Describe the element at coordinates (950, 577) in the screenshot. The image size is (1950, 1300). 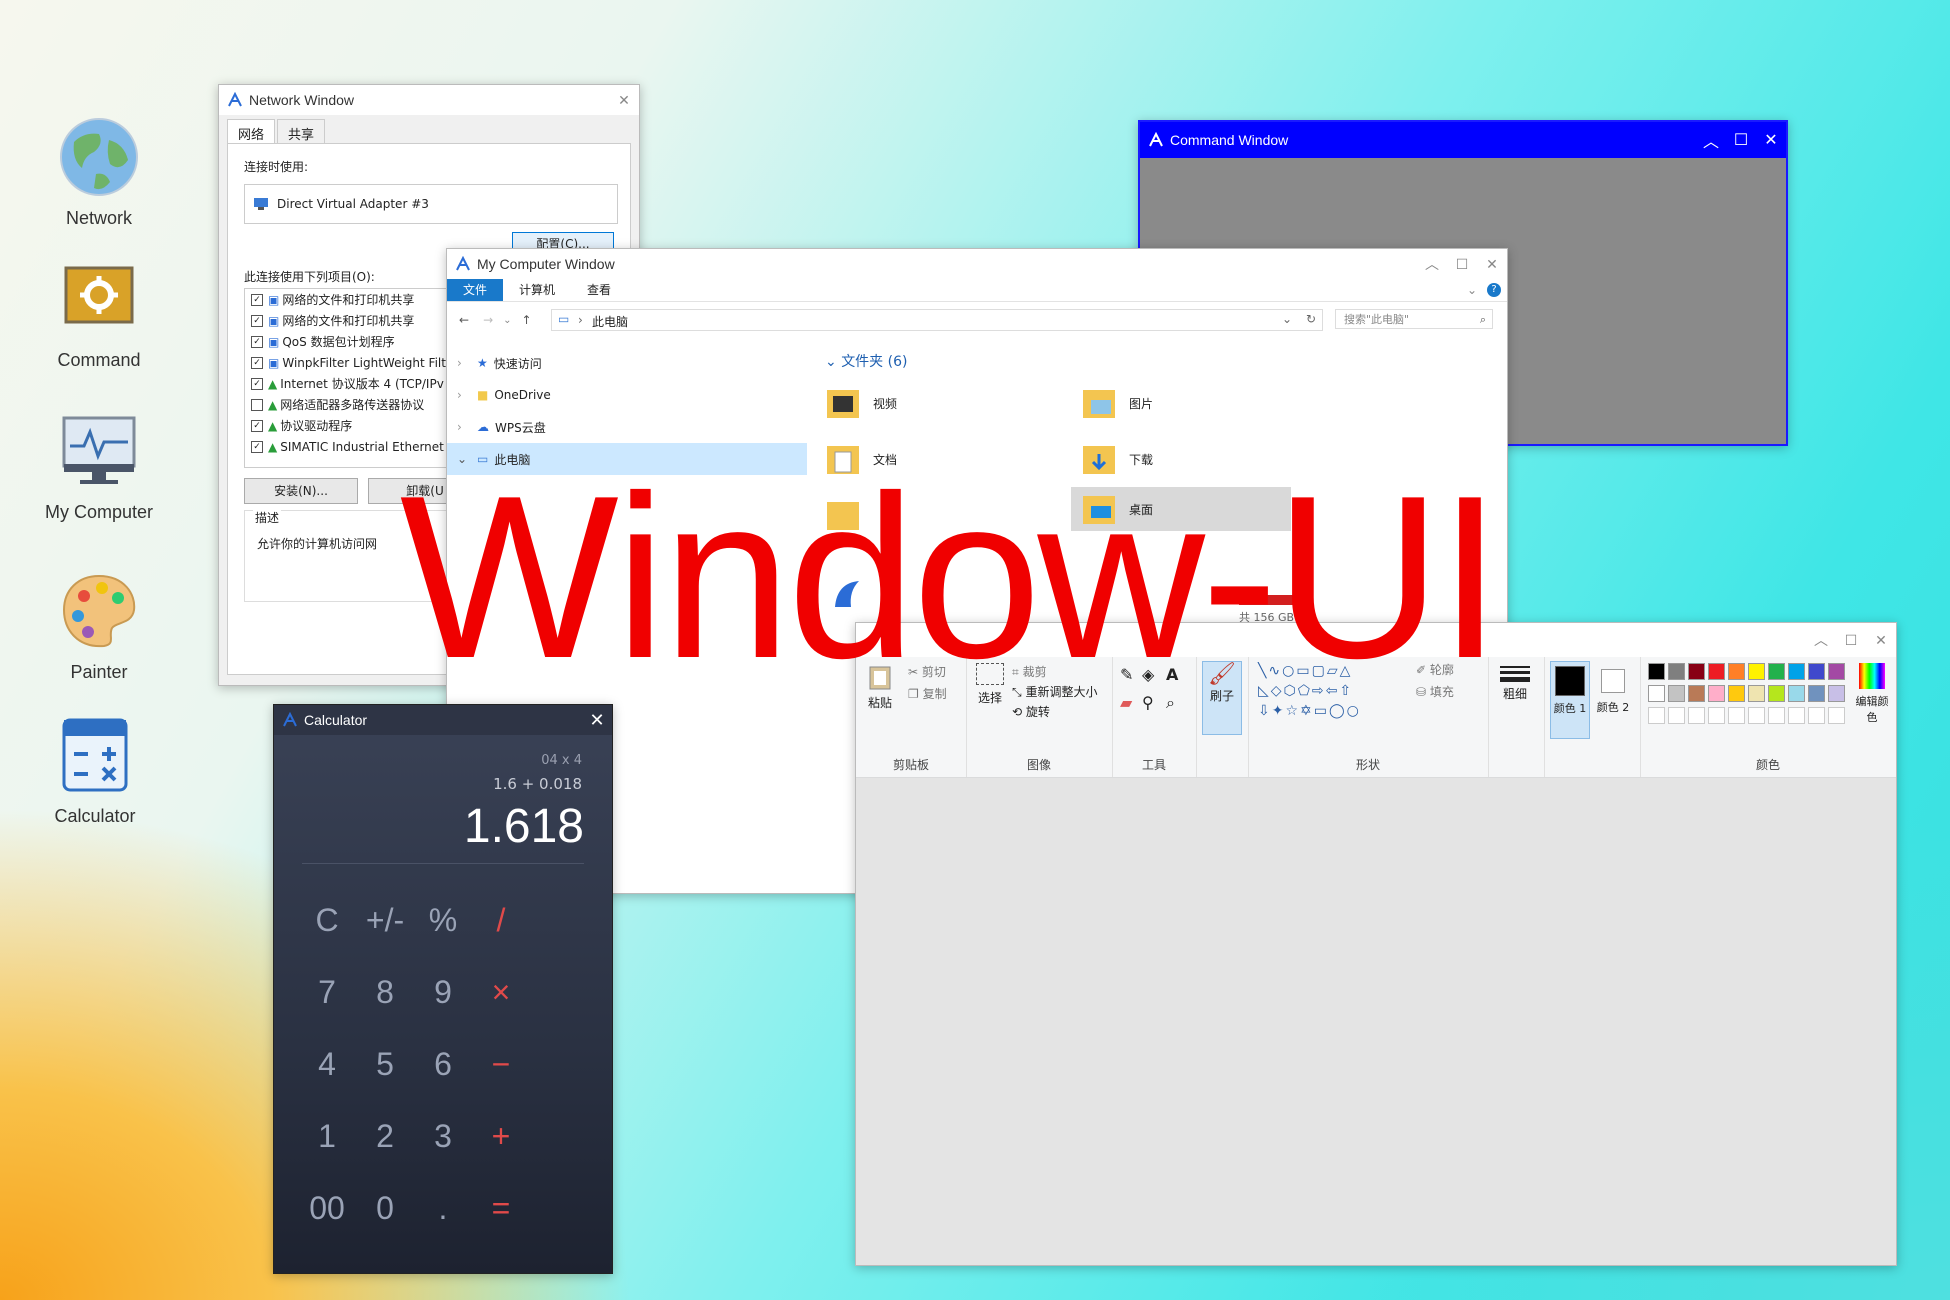
I see `banner-title: Window-UI` at that location.